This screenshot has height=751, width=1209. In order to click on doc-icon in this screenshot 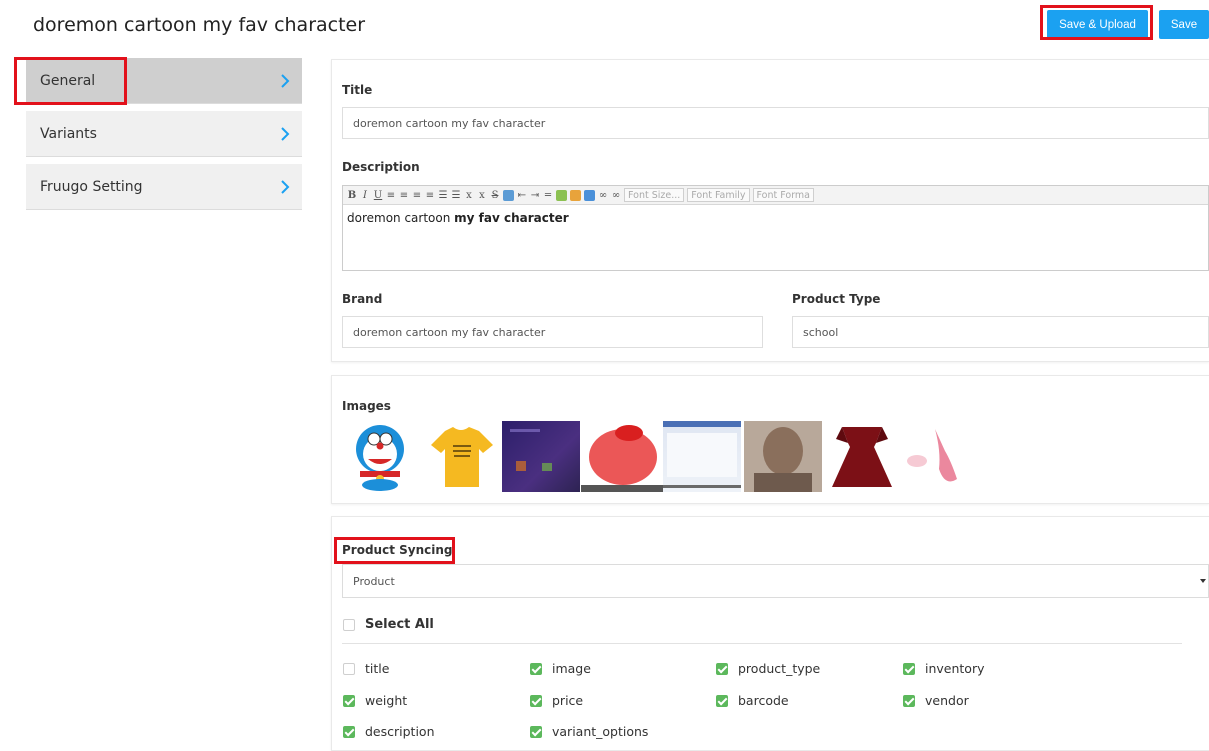, I will do `click(589, 195)`.